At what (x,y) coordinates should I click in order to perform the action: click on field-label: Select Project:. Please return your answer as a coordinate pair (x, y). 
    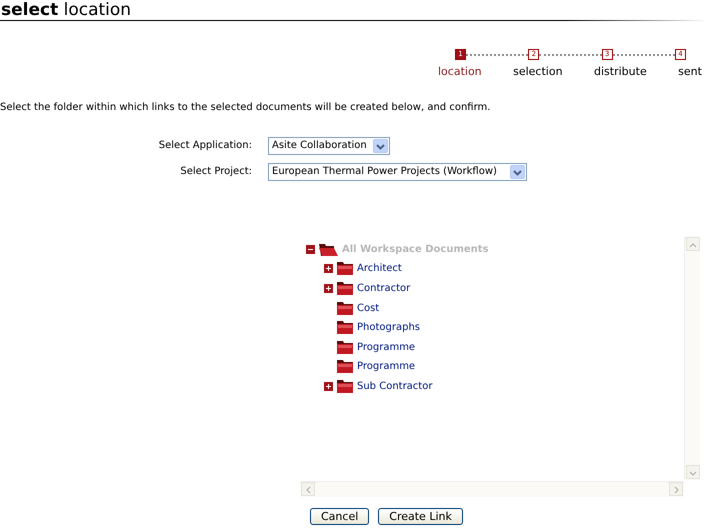
    Looking at the image, I should click on (215, 172).